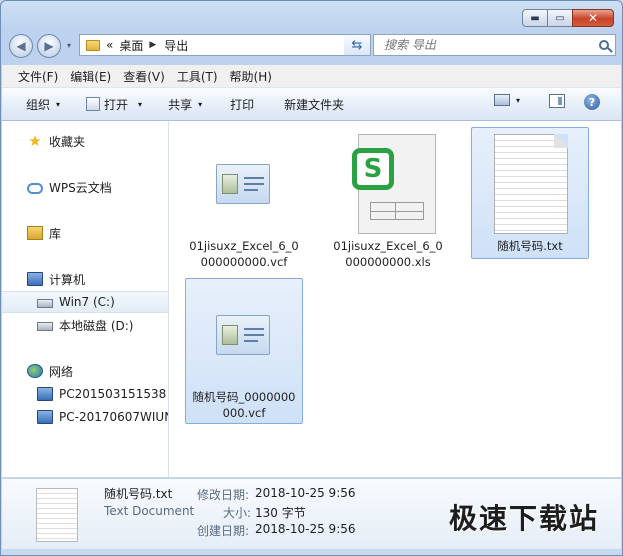 Image resolution: width=623 pixels, height=556 pixels. I want to click on menu-file: 文件(F), so click(38, 76).